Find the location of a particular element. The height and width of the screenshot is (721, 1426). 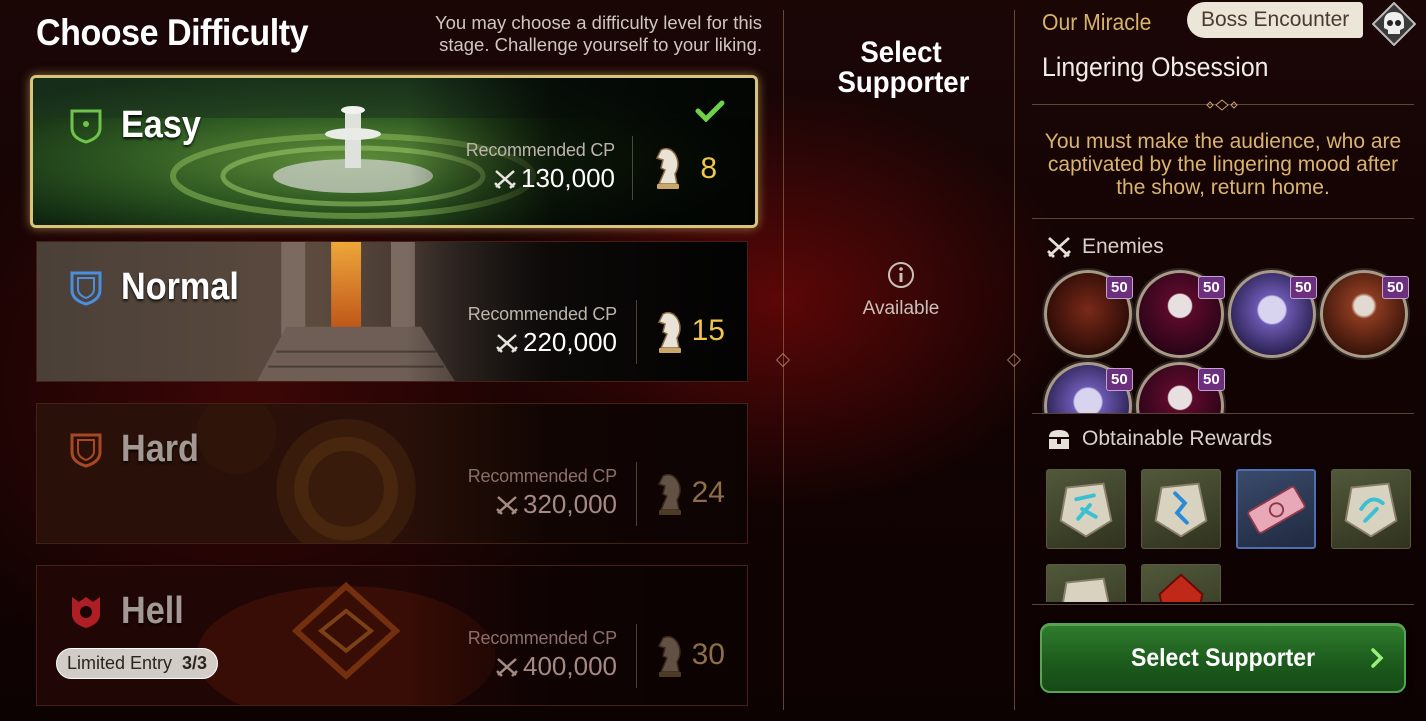

select-supporter-button-label: Select Supporter is located at coordinates (1223, 657).